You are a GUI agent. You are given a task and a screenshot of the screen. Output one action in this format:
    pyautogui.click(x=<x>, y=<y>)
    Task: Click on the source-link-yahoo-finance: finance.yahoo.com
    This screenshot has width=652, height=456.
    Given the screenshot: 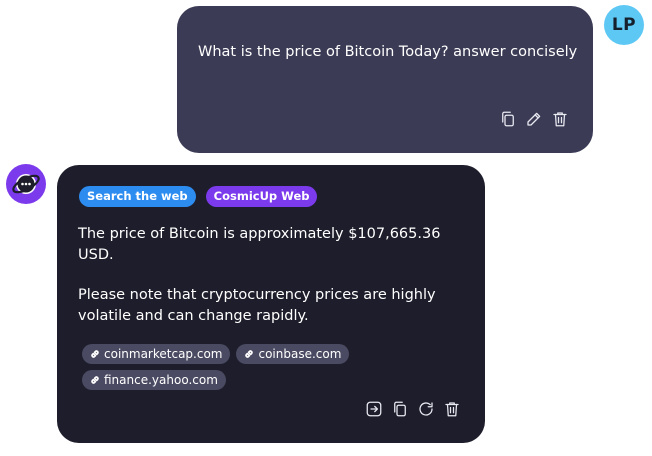 What is the action you would take?
    pyautogui.click(x=154, y=380)
    